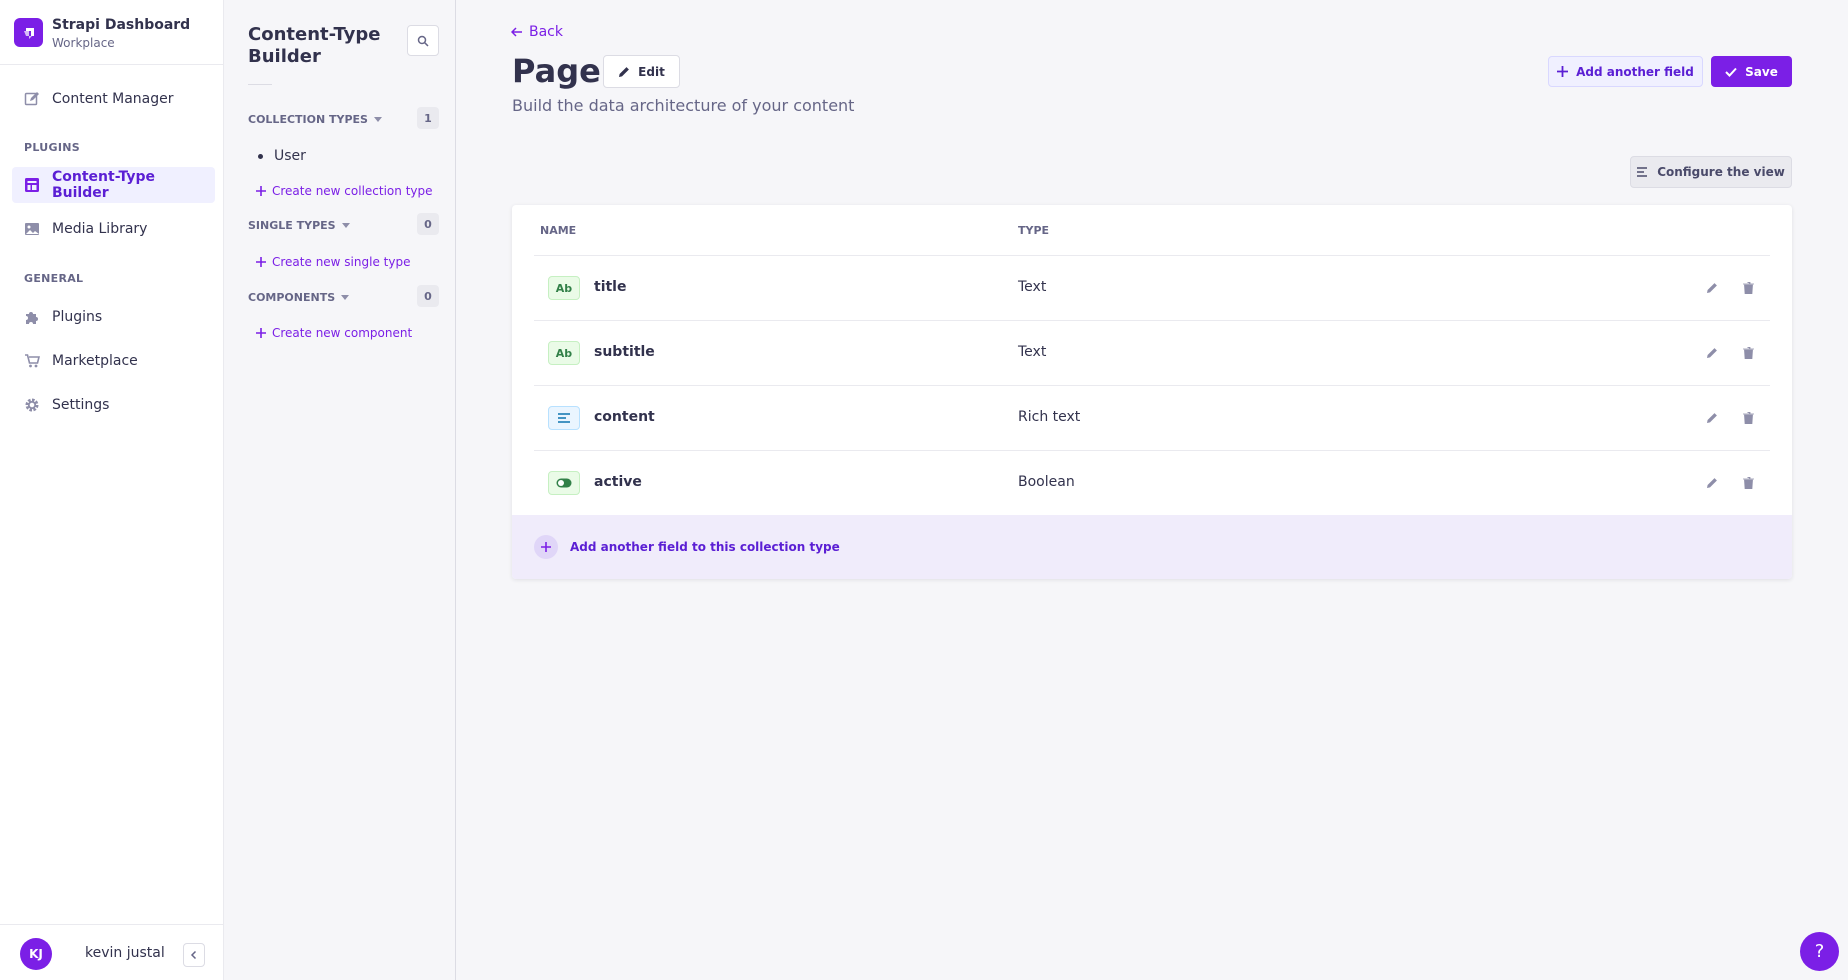 This screenshot has width=1848, height=980. What do you see at coordinates (32, 185) in the screenshot?
I see `layout-icon` at bounding box center [32, 185].